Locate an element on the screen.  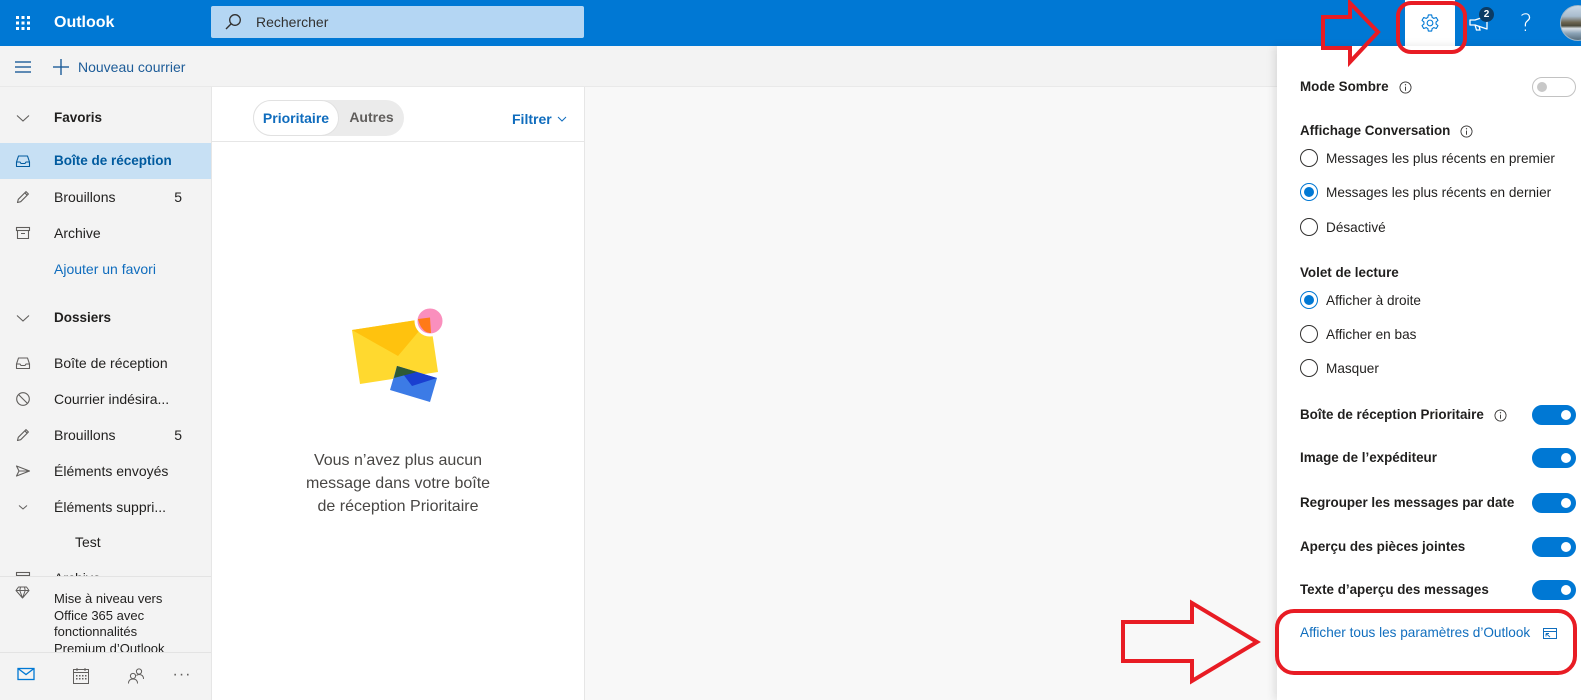
search-input is located at coordinates (411, 22).